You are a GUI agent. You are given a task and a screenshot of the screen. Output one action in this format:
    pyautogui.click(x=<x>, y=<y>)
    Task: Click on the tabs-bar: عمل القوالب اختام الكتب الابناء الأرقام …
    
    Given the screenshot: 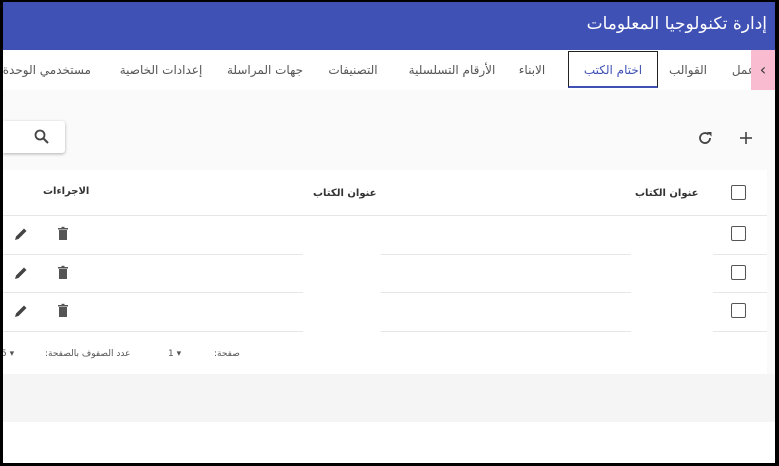 What is the action you would take?
    pyautogui.click(x=389, y=70)
    